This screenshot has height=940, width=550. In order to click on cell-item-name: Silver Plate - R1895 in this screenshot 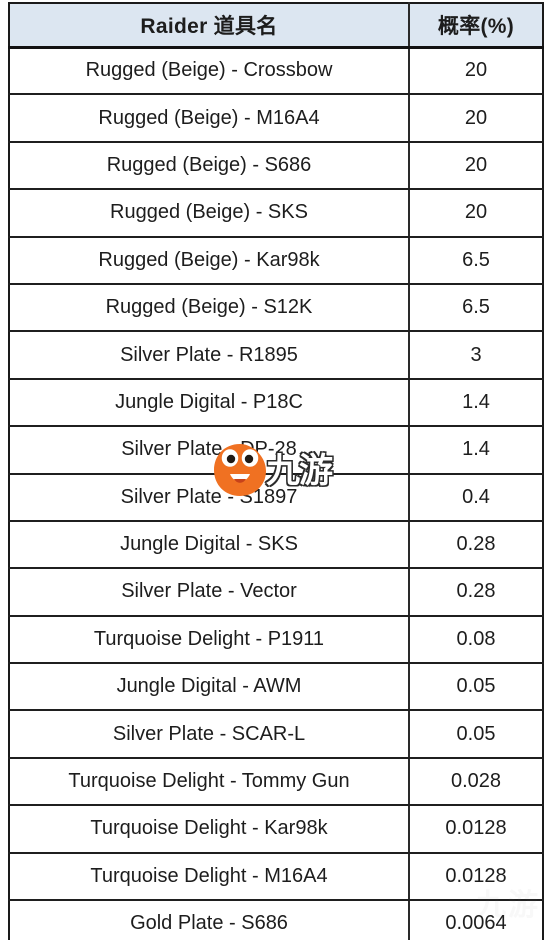, I will do `click(209, 355)`.